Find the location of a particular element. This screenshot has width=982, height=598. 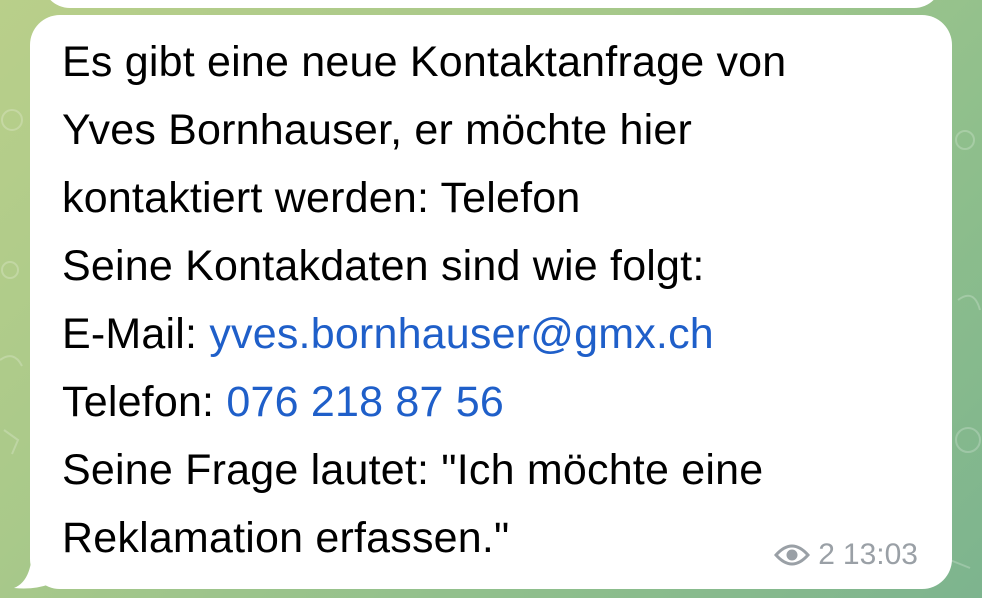

email-label: E-Mail: is located at coordinates (136, 334).